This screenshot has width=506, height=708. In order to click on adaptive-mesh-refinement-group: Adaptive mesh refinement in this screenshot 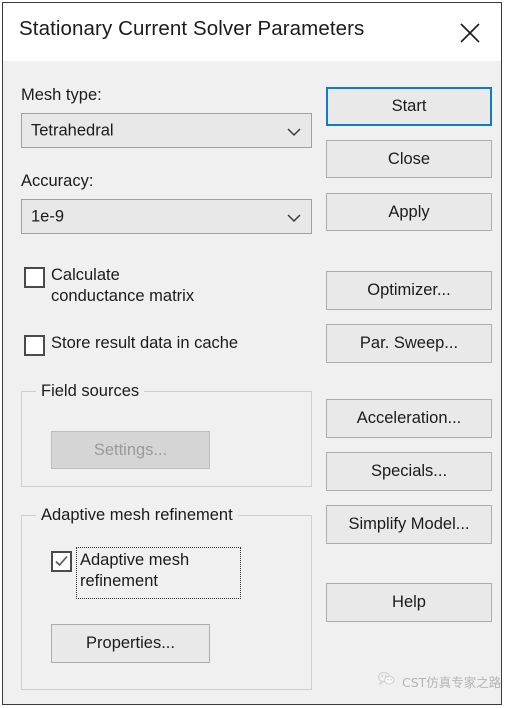, I will do `click(166, 598)`.